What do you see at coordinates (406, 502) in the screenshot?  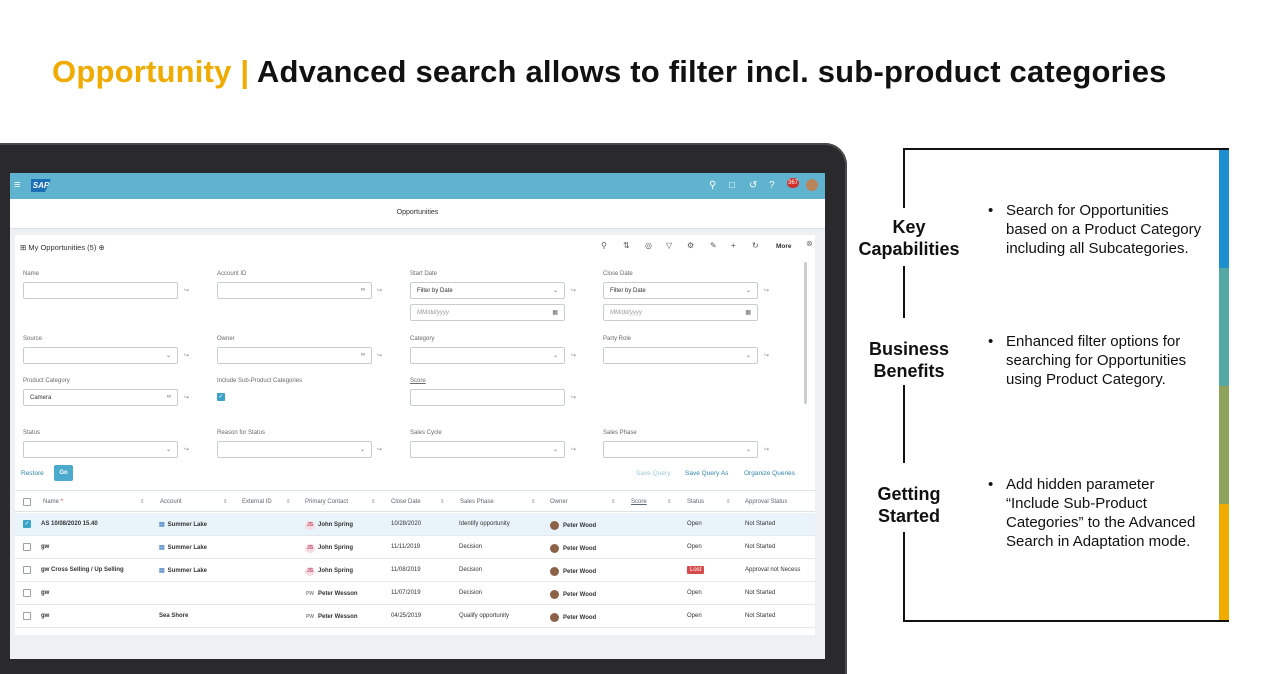 I see `column-close-date: Close Date` at bounding box center [406, 502].